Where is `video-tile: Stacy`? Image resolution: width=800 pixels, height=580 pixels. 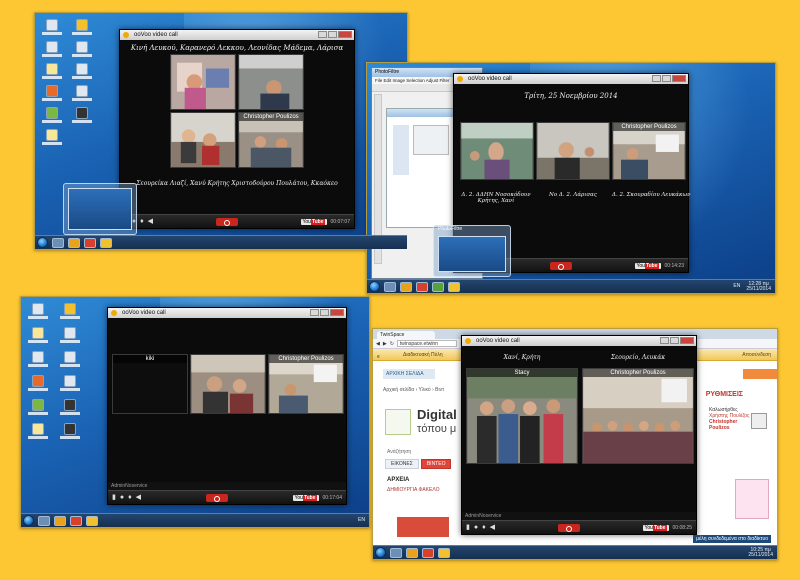 video-tile: Stacy is located at coordinates (522, 416).